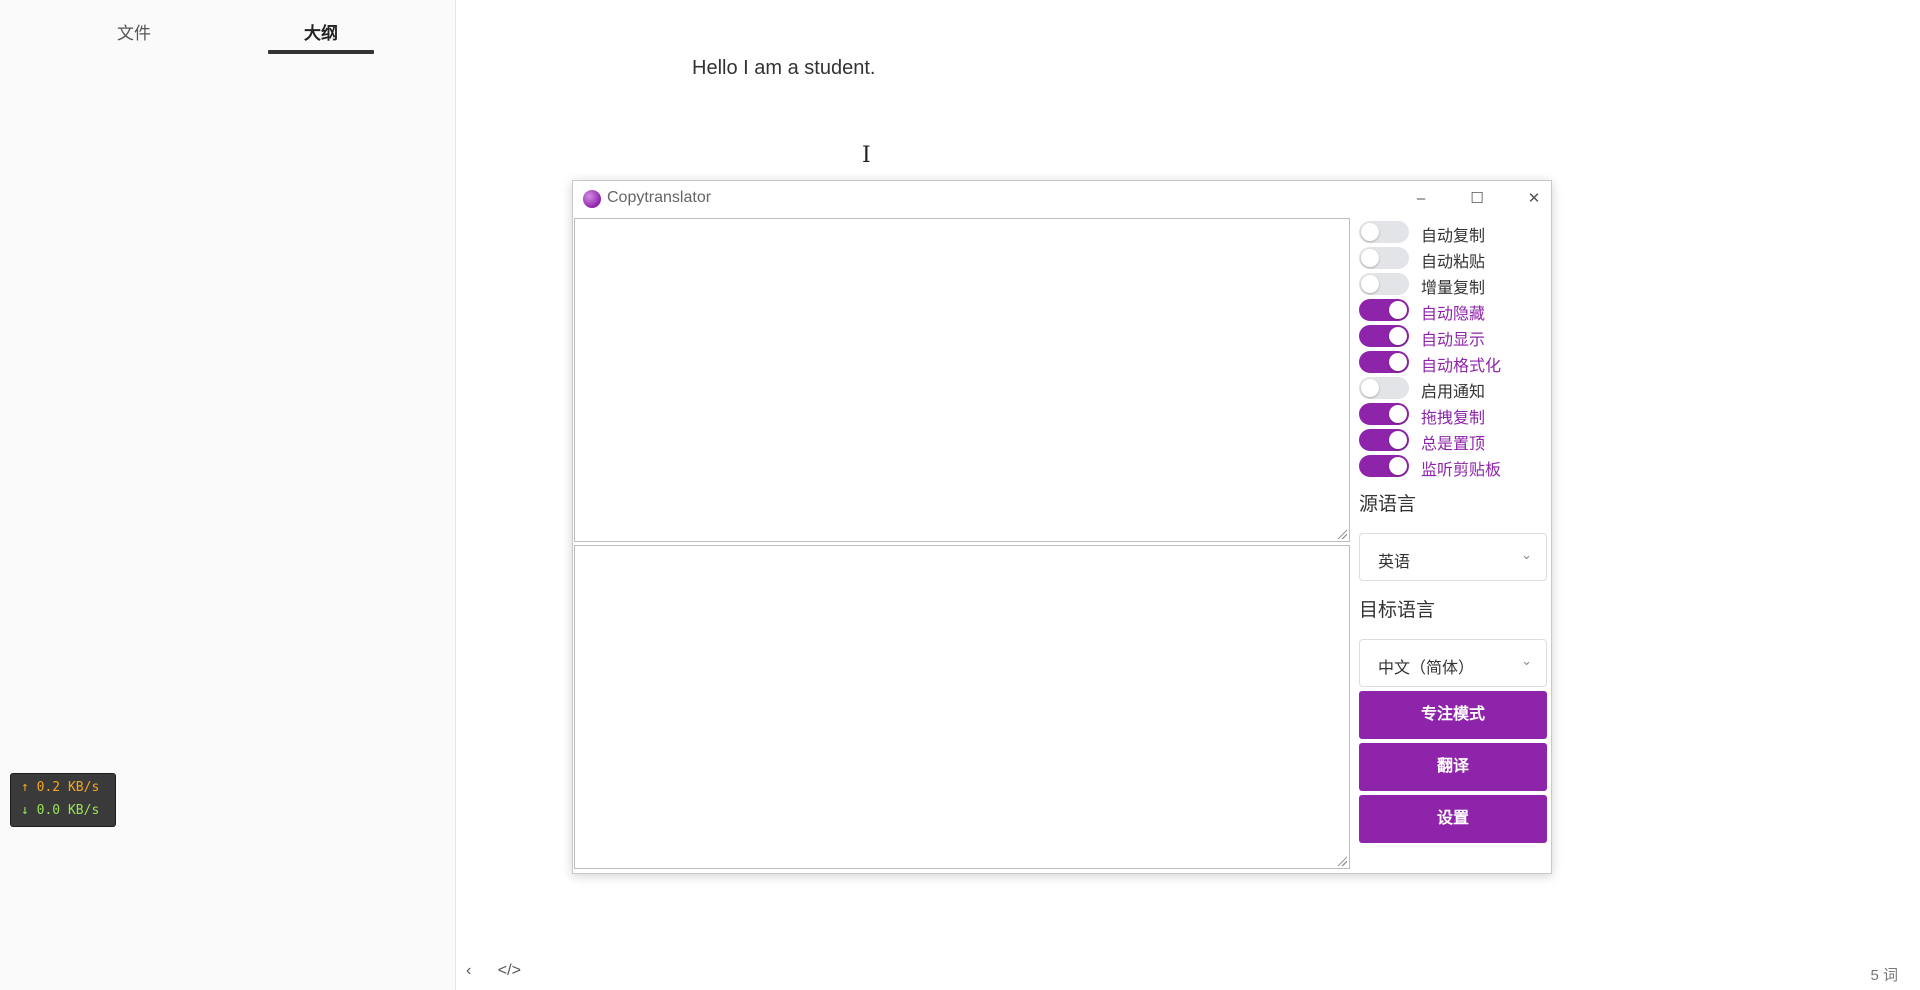 This screenshot has height=990, width=1920. What do you see at coordinates (1453, 236) in the screenshot?
I see `toggle-label: 自动复制` at bounding box center [1453, 236].